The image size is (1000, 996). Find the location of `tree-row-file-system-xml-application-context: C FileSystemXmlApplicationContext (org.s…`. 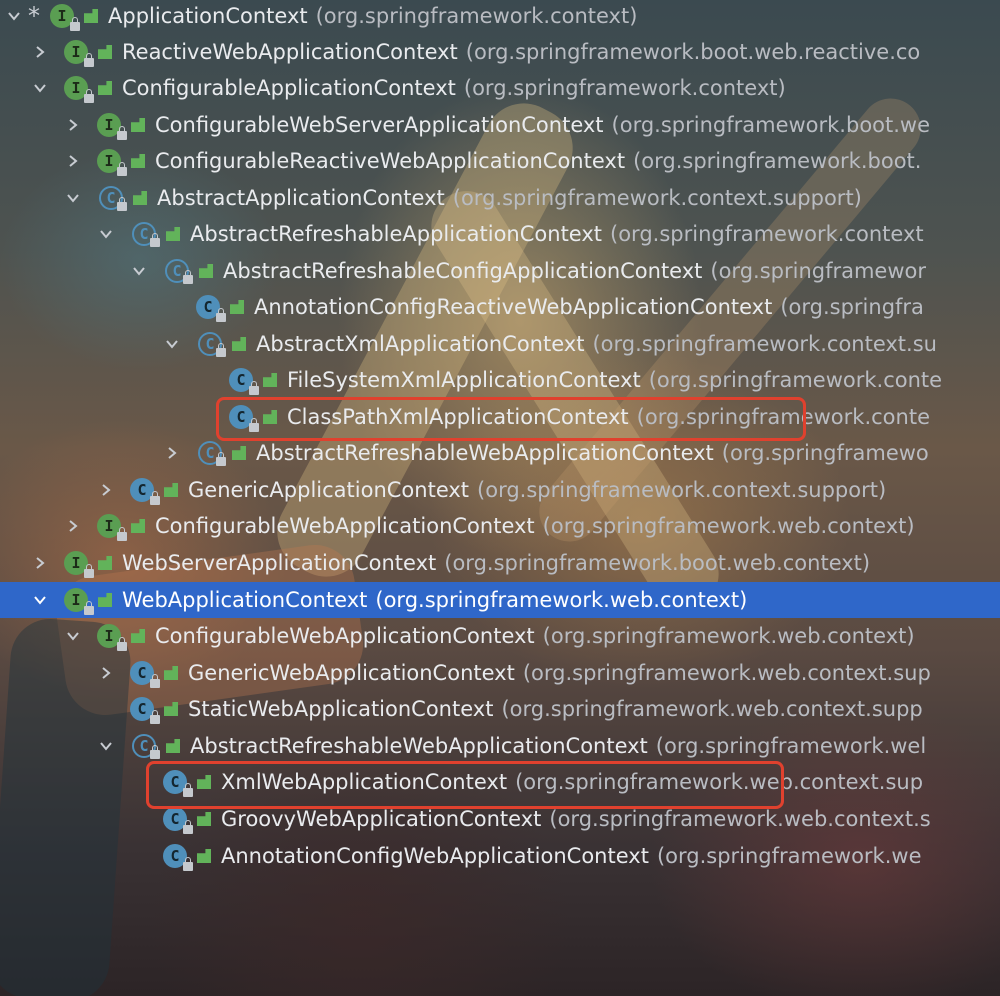

tree-row-file-system-xml-application-context: C FileSystemXmlApplicationContext (org.s… is located at coordinates (500, 380).